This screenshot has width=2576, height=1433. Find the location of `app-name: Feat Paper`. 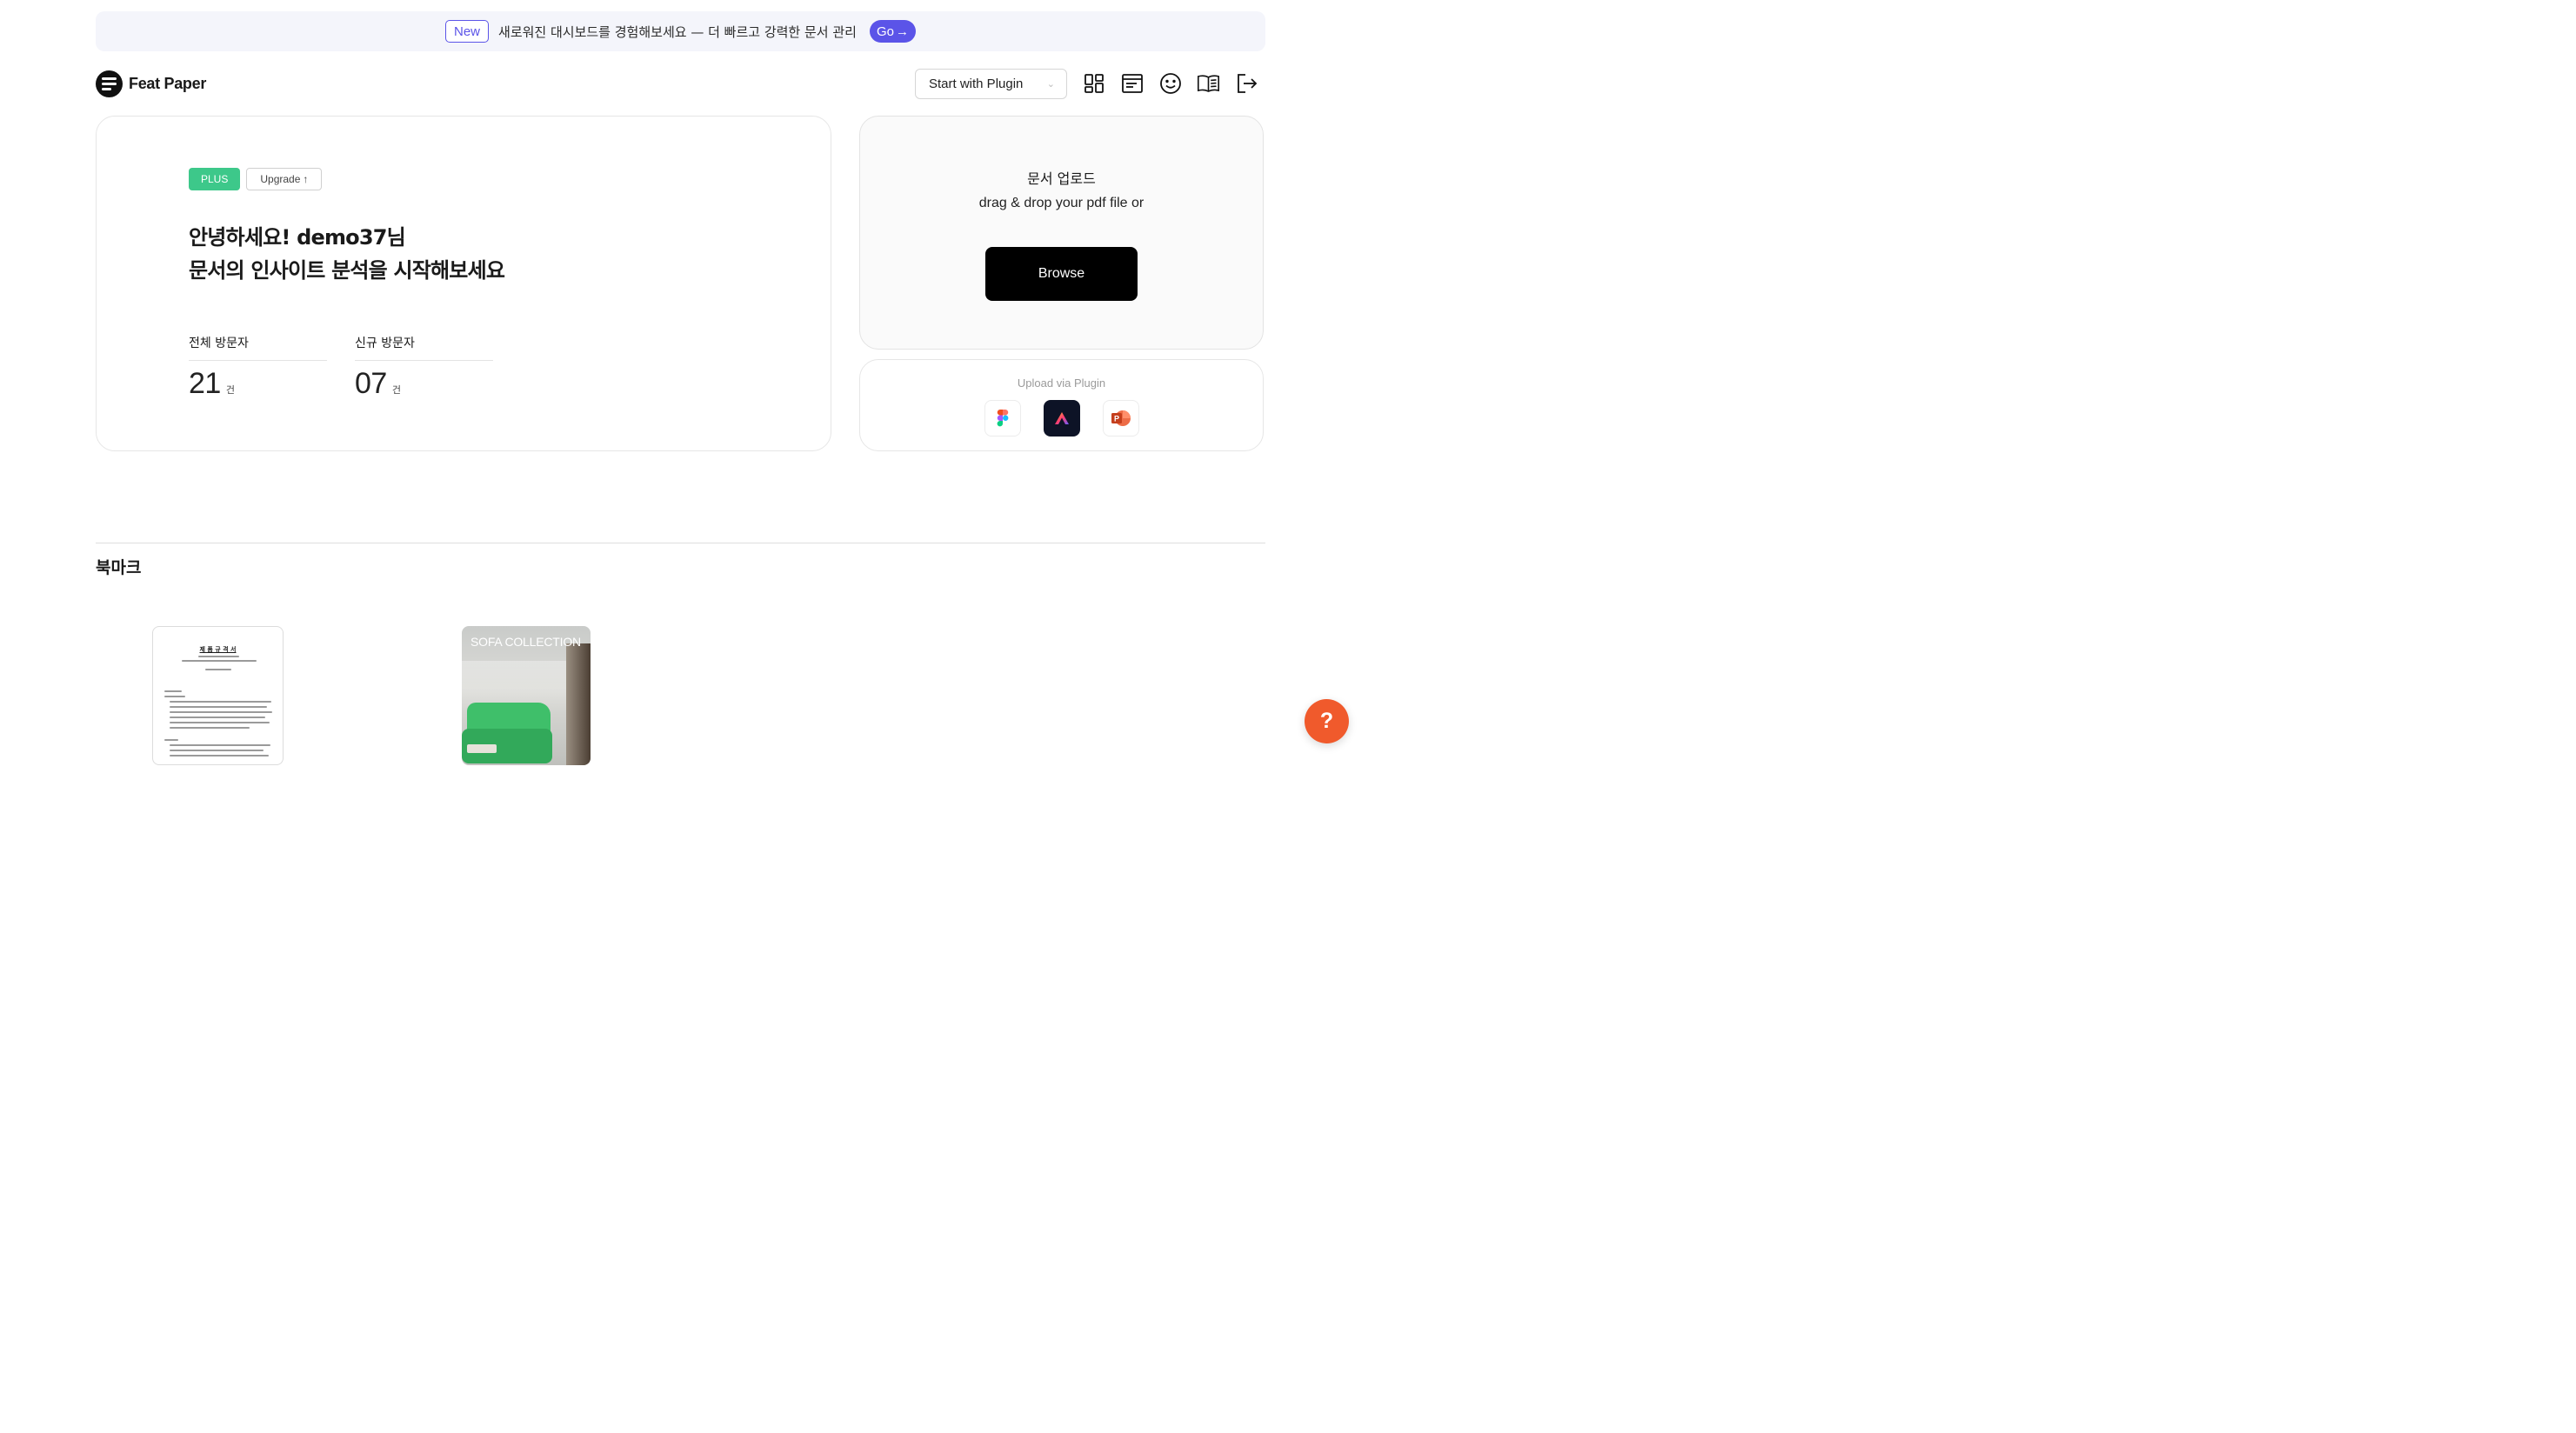

app-name: Feat Paper is located at coordinates (168, 83).